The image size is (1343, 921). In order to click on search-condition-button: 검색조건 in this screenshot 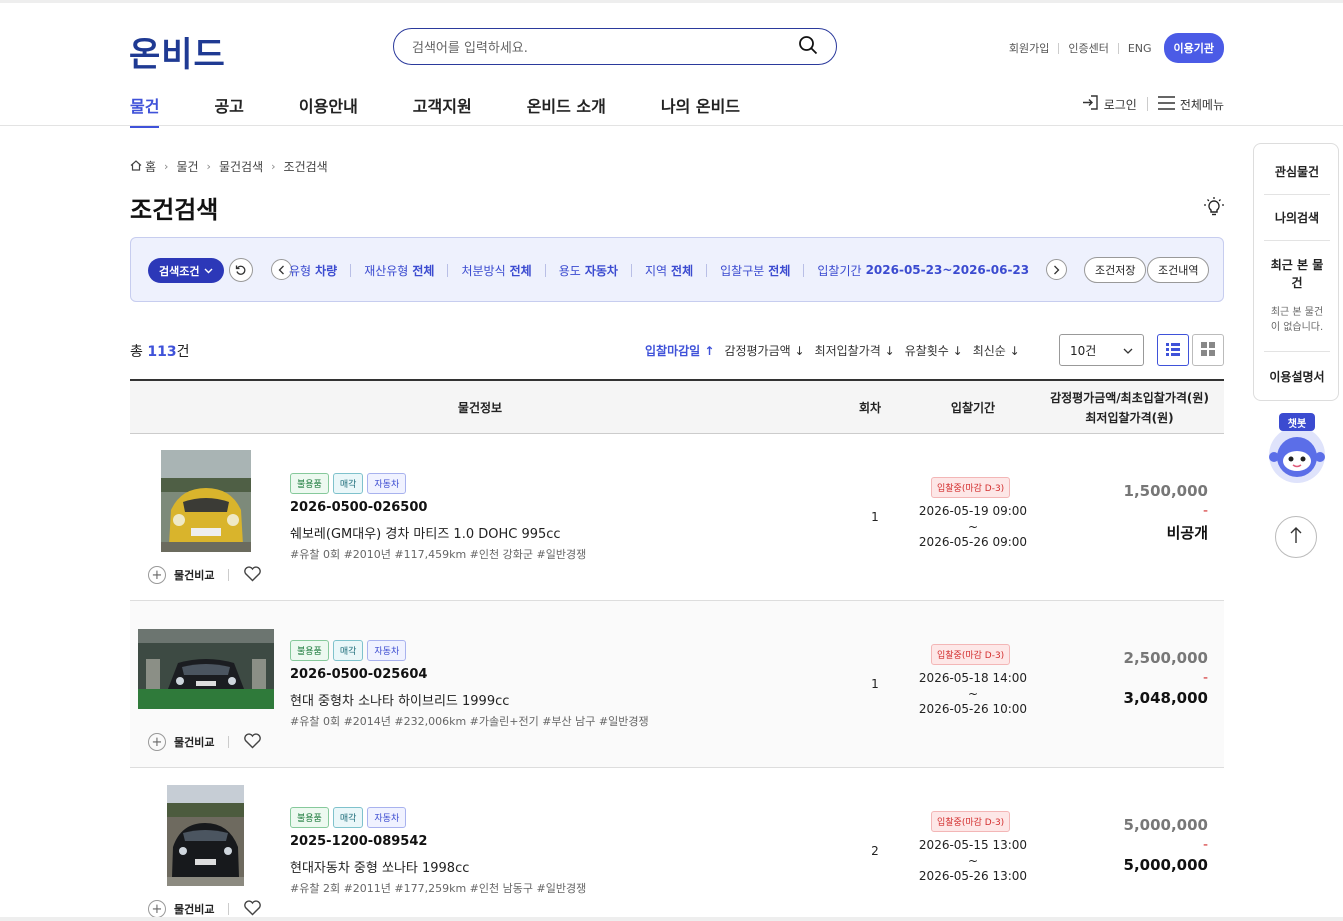, I will do `click(186, 270)`.